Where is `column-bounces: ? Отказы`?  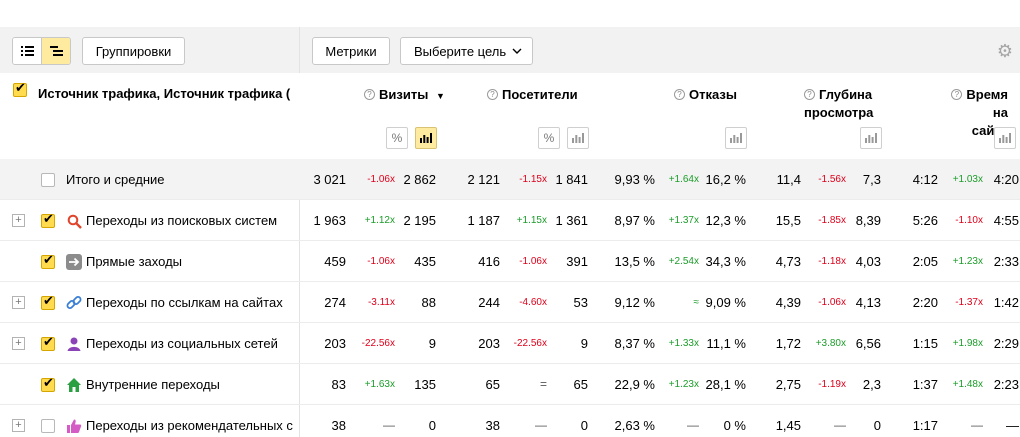
column-bounces: ? Отказы is located at coordinates (705, 95).